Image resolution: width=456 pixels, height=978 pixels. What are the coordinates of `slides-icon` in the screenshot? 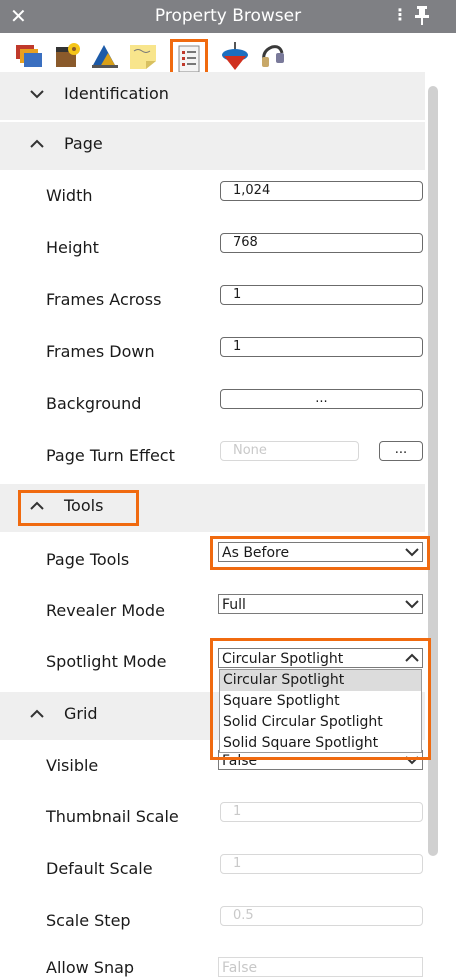 It's located at (29, 56).